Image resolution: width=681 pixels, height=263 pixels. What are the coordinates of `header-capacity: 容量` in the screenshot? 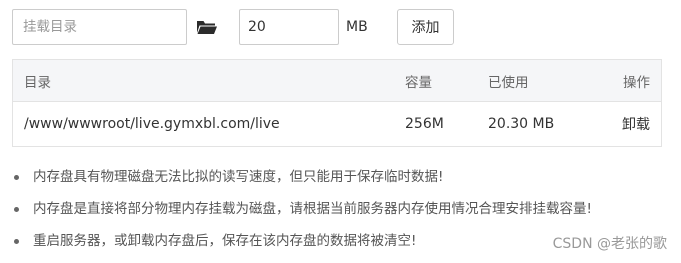 It's located at (418, 82).